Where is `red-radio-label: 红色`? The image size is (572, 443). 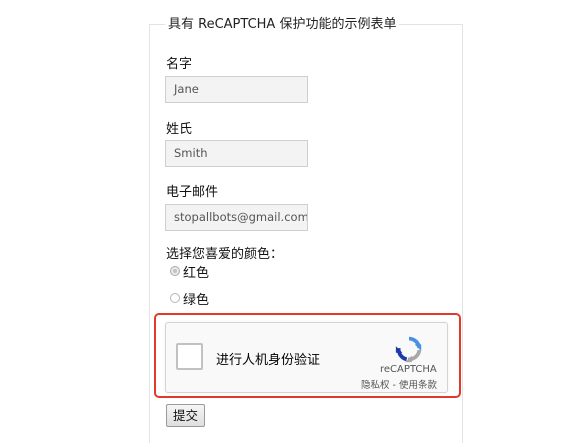 red-radio-label: 红色 is located at coordinates (196, 273).